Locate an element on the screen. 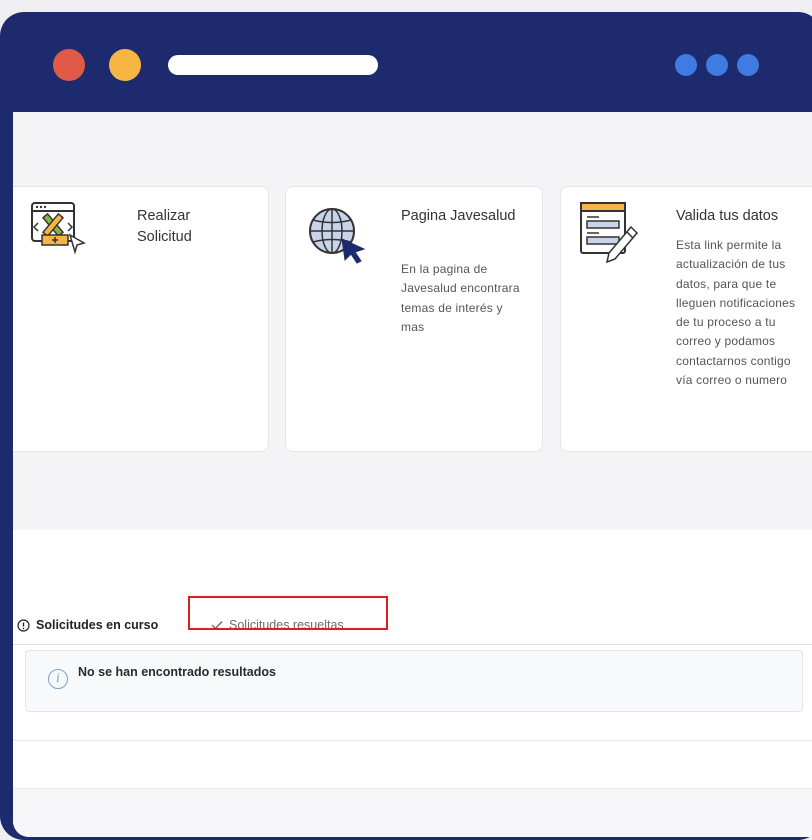 This screenshot has width=812, height=840. tools-window-icon is located at coordinates (59, 231).